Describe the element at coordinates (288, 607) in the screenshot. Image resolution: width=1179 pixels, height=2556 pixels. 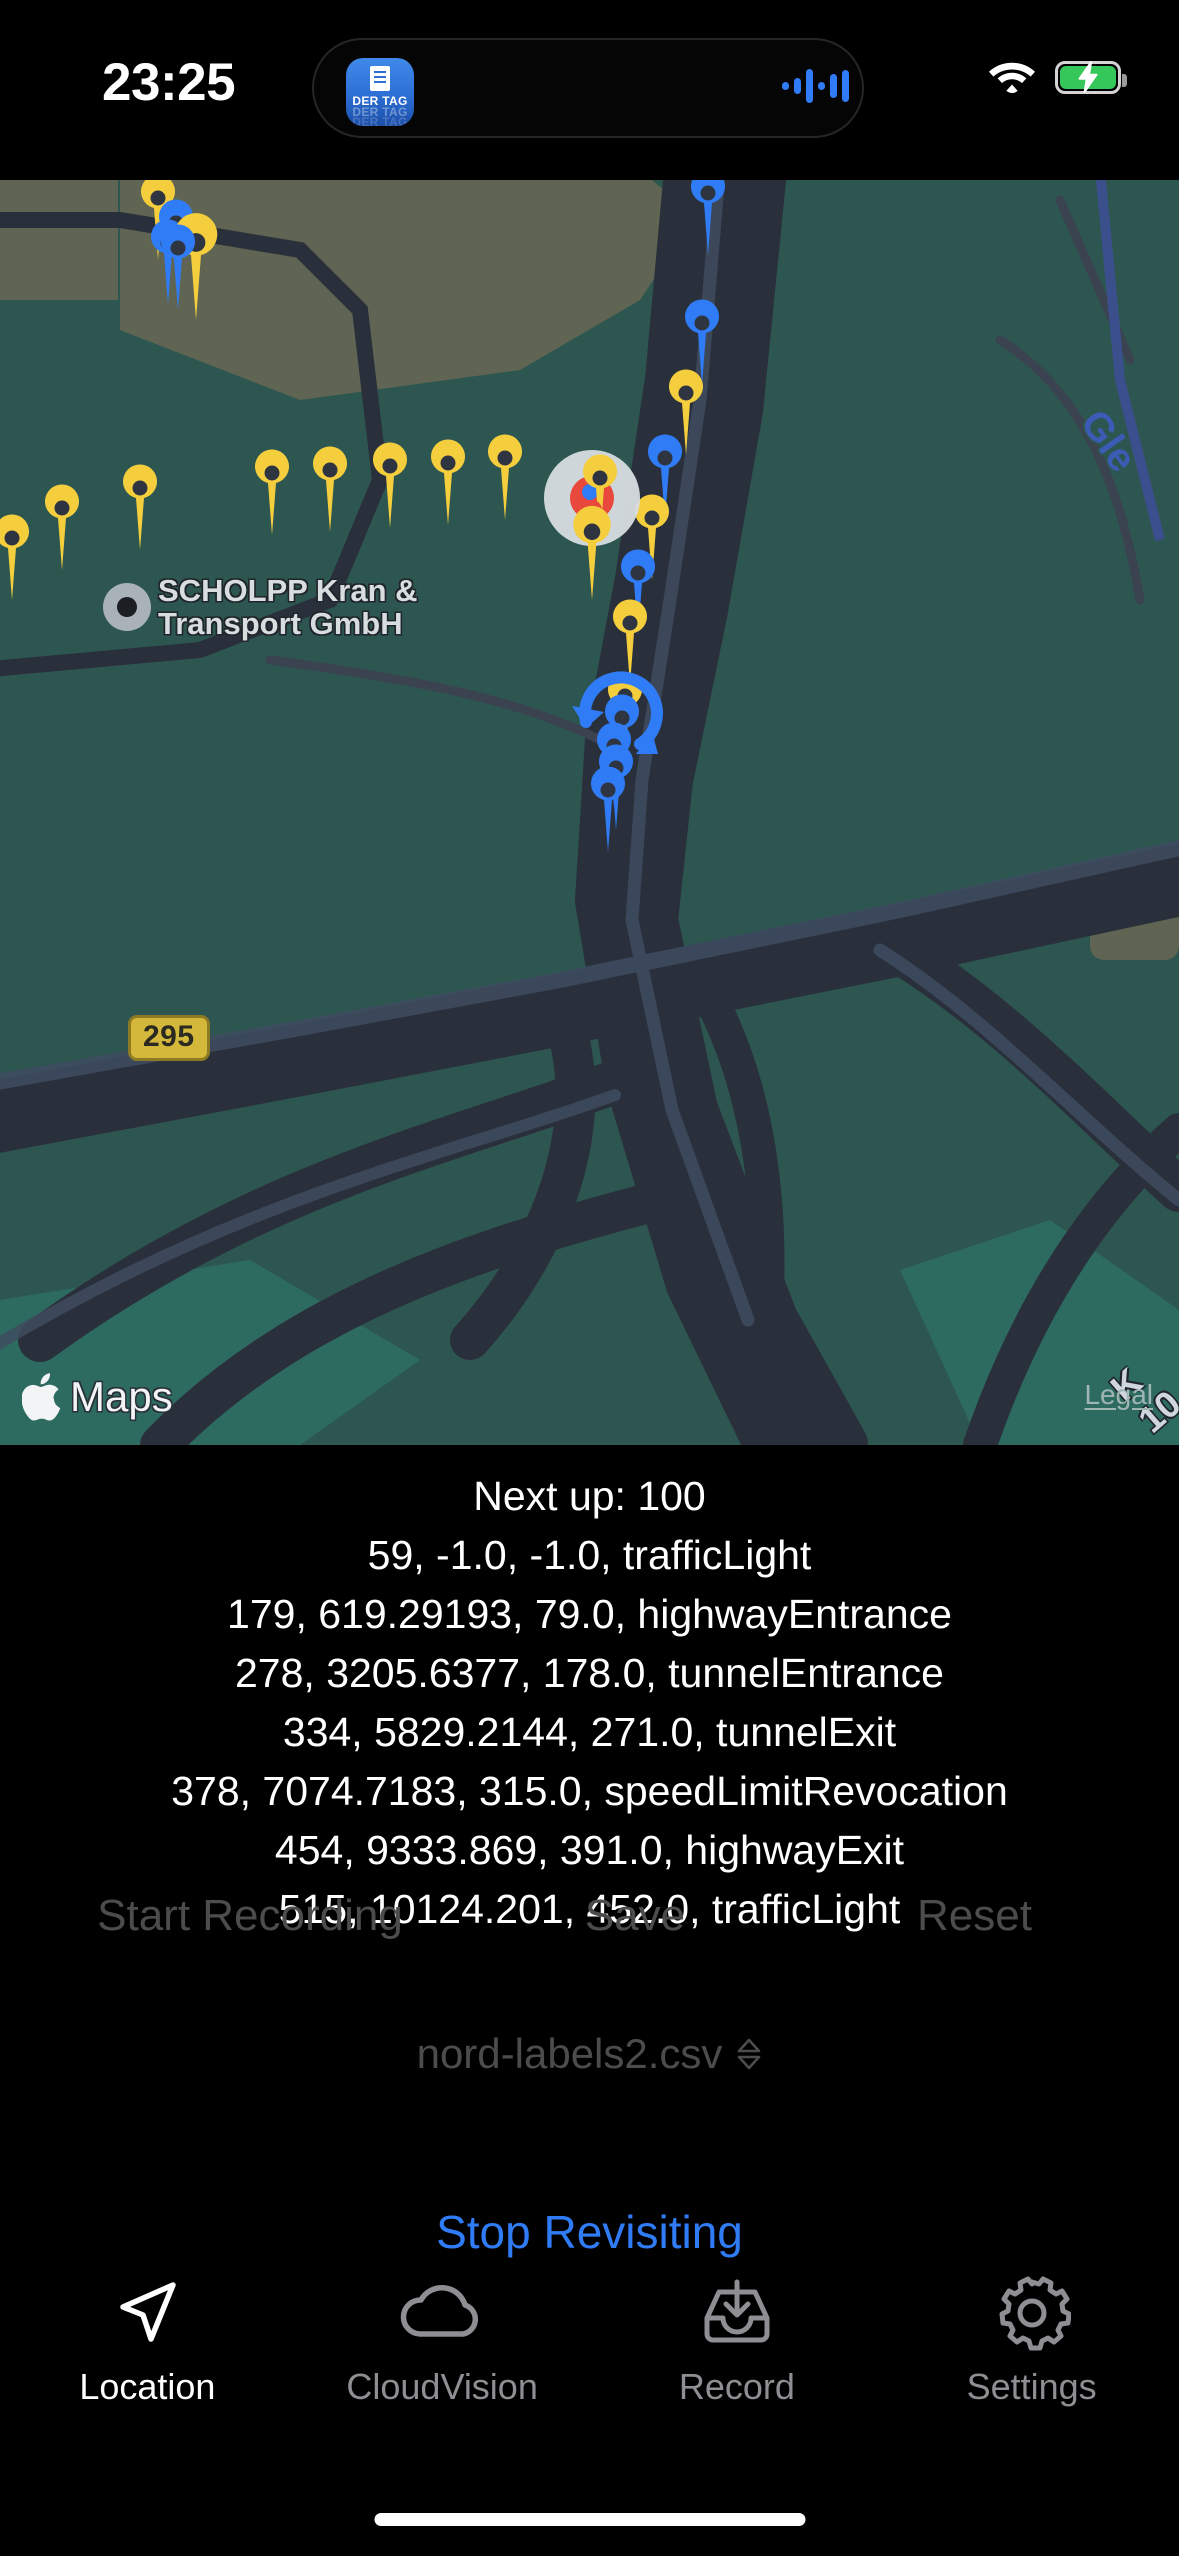
I see `poi-label: SCHOLPP Kran & Transport GmbH` at that location.